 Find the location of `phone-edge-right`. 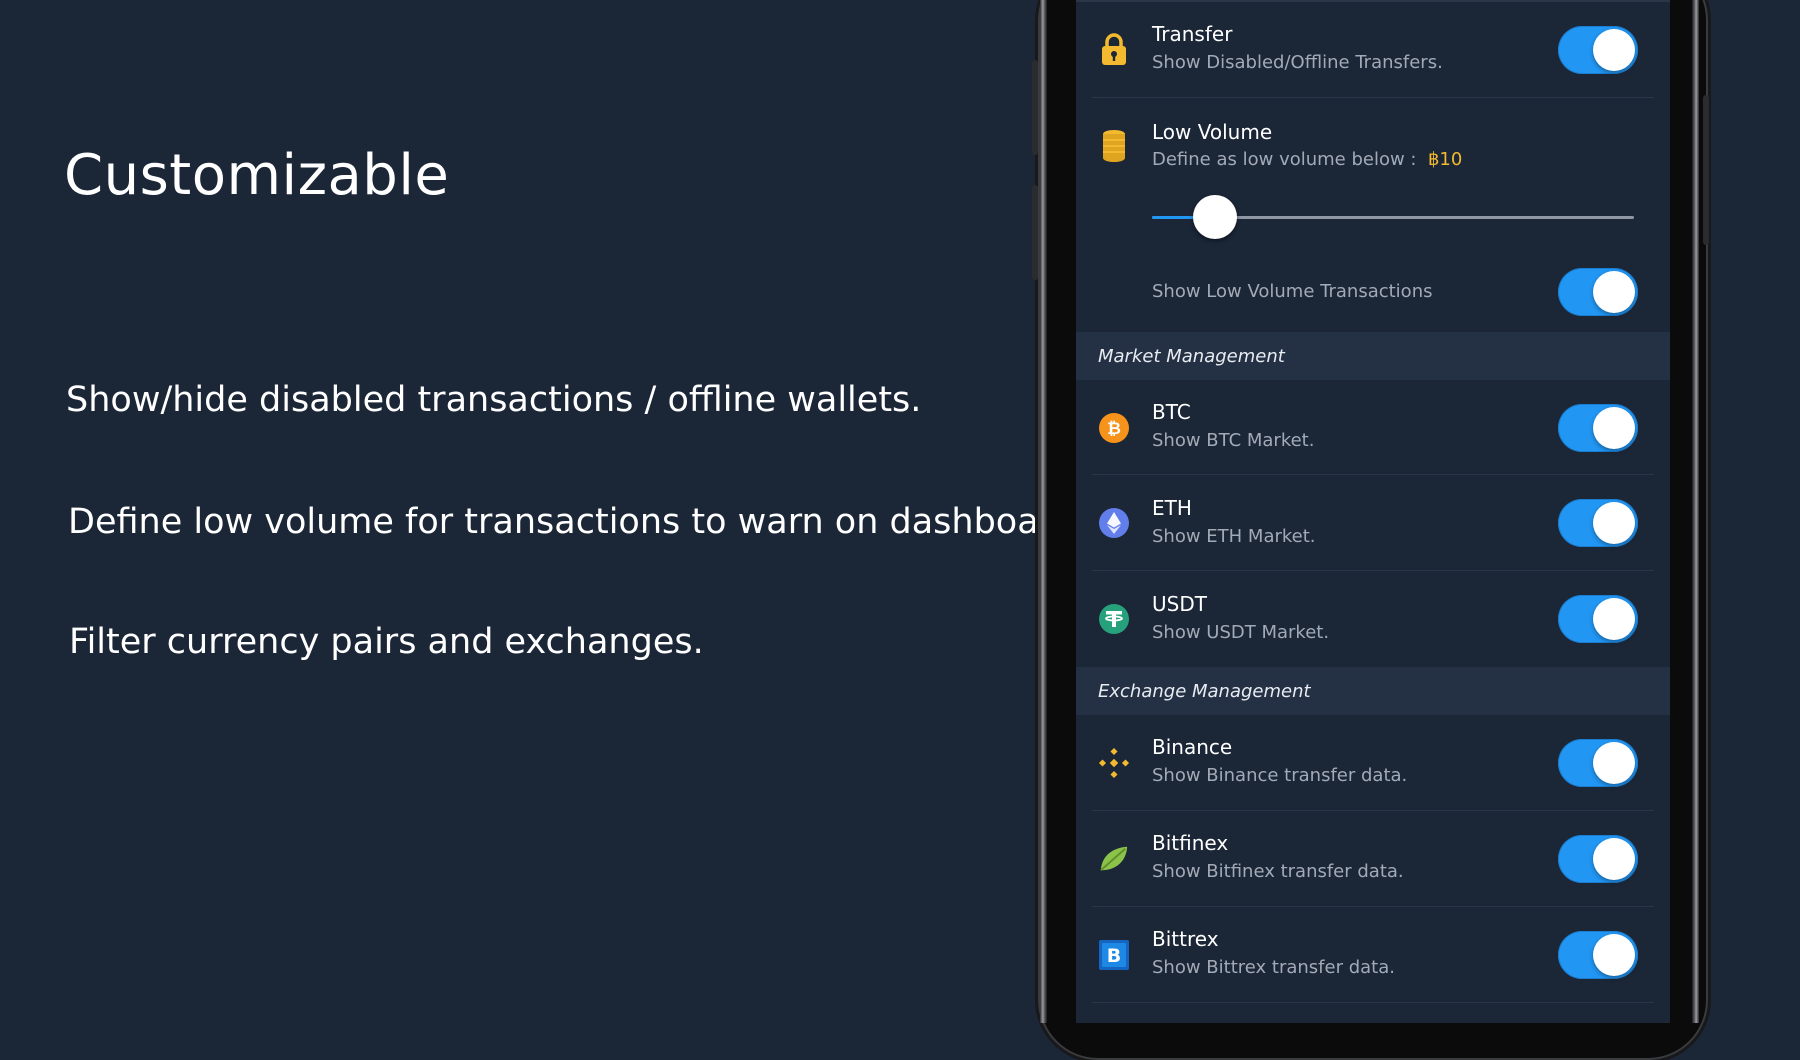

phone-edge-right is located at coordinates (1695, 511).